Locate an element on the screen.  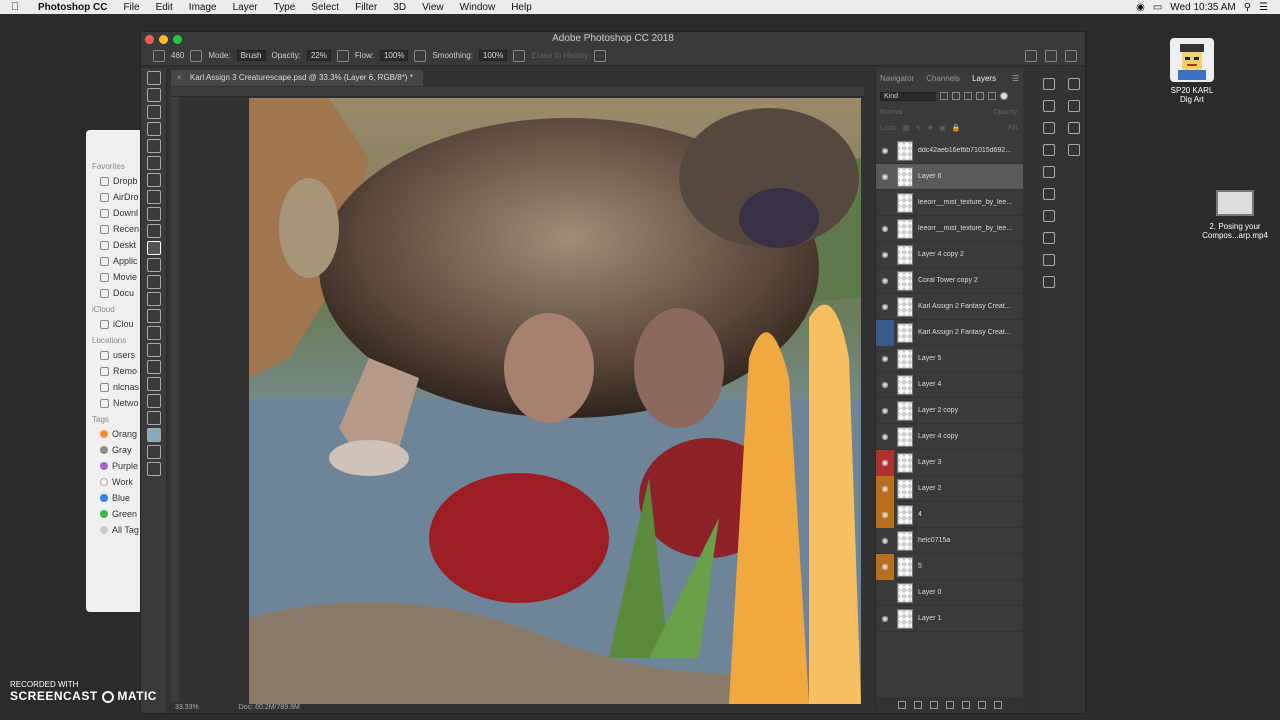
menu-layer: Layer is located at coordinates (245, 7).